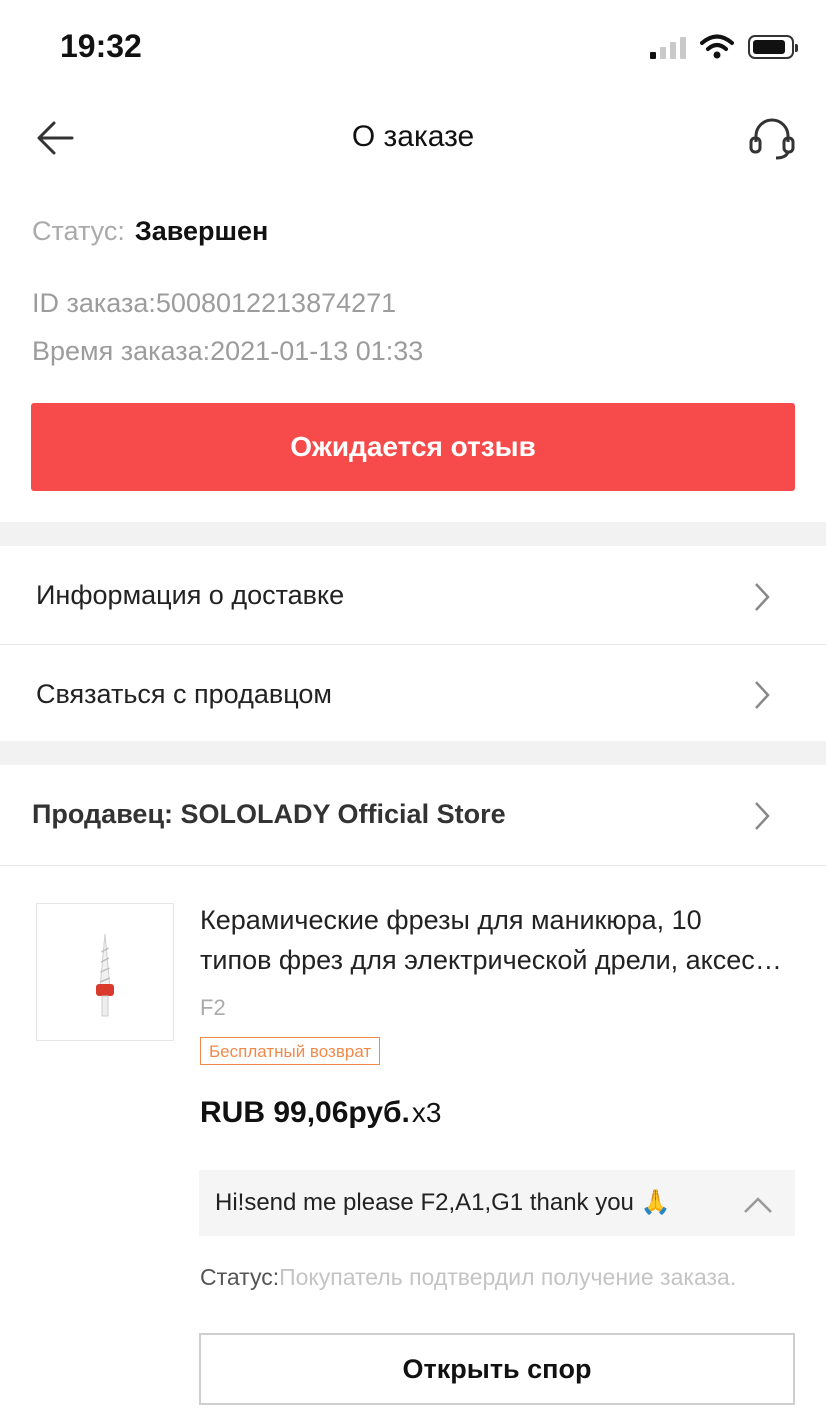  Describe the element at coordinates (290, 1051) in the screenshot. I see `free-return-badge: Бесплатный возврат` at that location.